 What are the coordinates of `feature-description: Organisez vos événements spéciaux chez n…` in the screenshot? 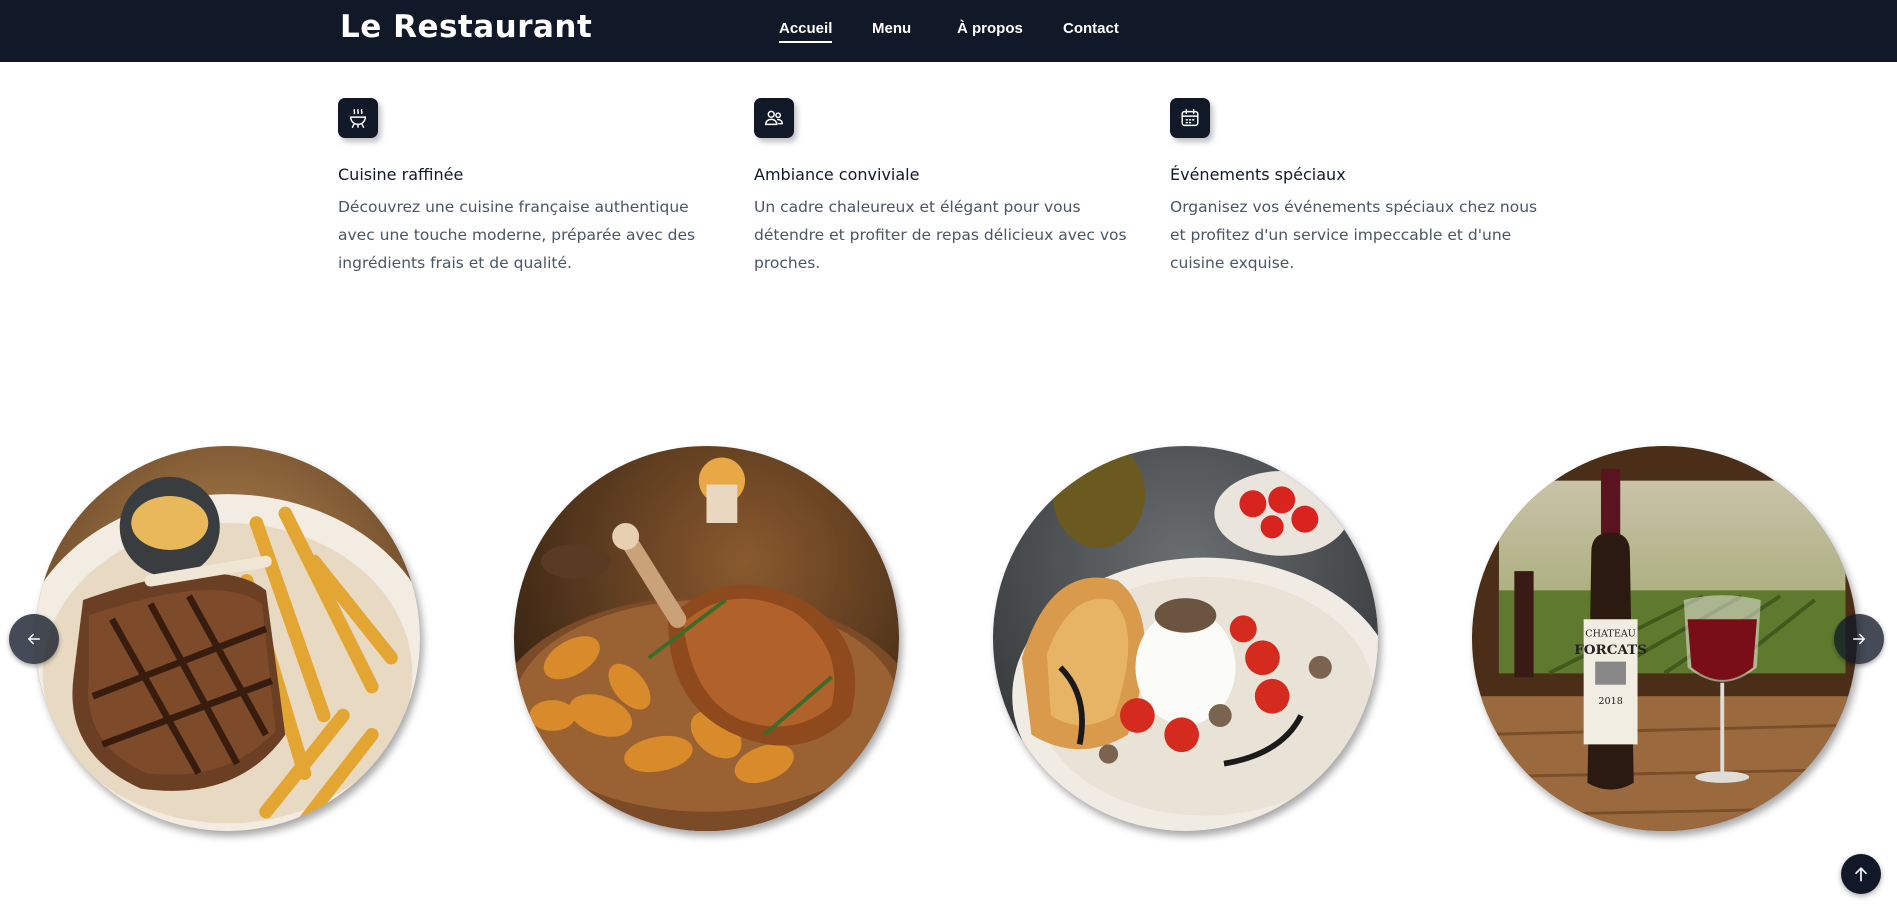 It's located at (1354, 235).